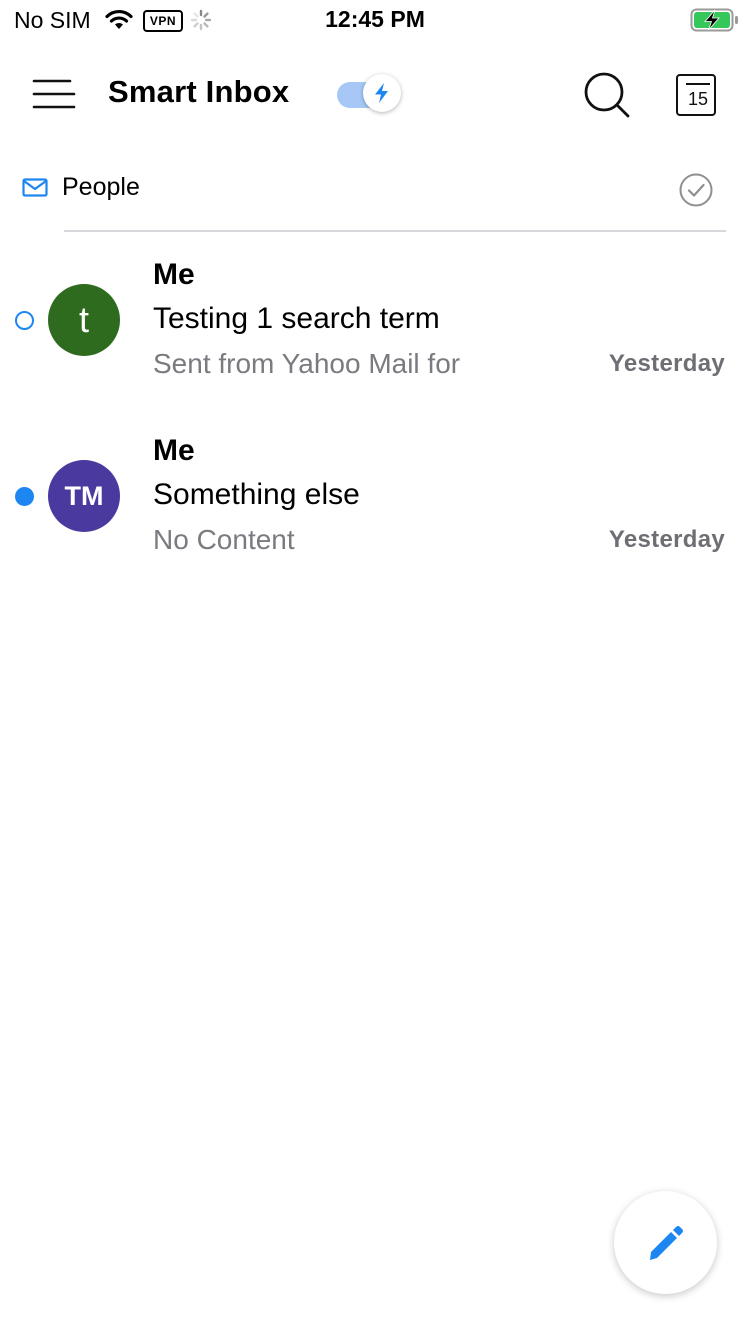 The height and width of the screenshot is (1334, 750). What do you see at coordinates (24, 320) in the screenshot?
I see `read-status-indicator` at bounding box center [24, 320].